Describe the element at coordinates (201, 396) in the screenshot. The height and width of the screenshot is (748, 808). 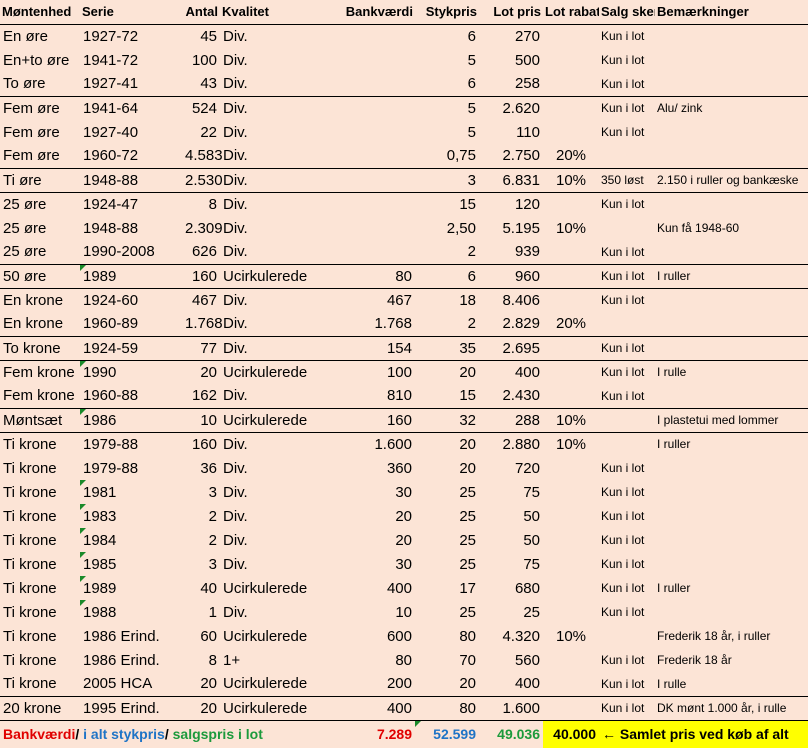
I see `cell-antal: 162` at that location.